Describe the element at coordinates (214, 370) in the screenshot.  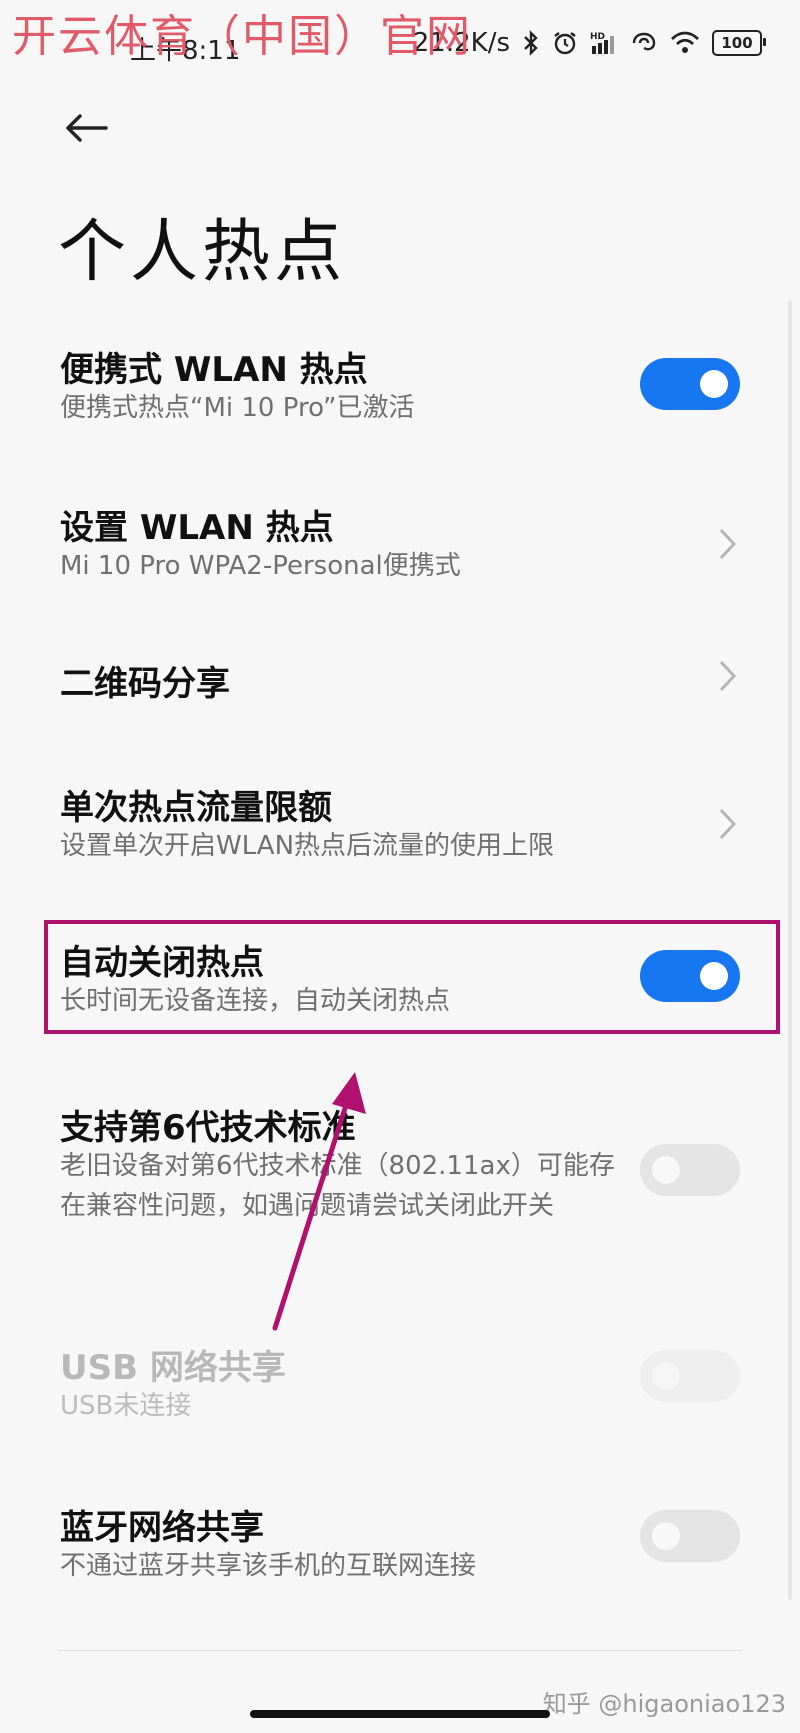
I see `setting-title: 便携式 WLAN 热点` at that location.